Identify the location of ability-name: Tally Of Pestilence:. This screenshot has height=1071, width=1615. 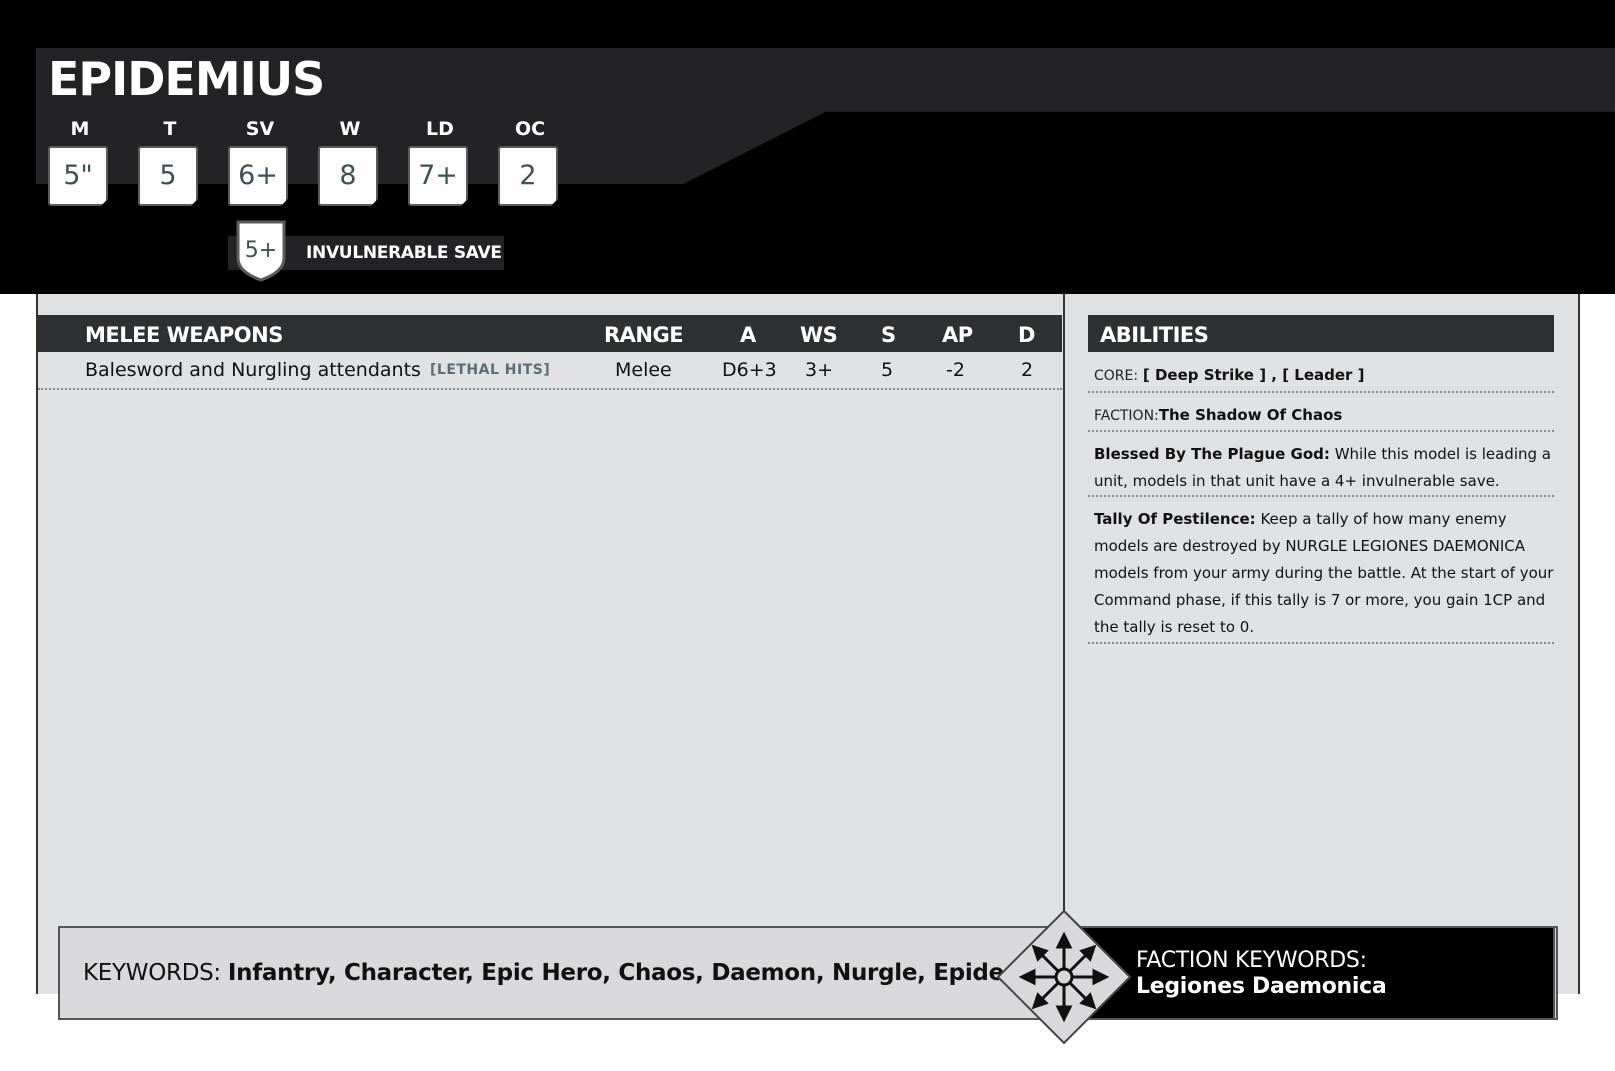
(1175, 519).